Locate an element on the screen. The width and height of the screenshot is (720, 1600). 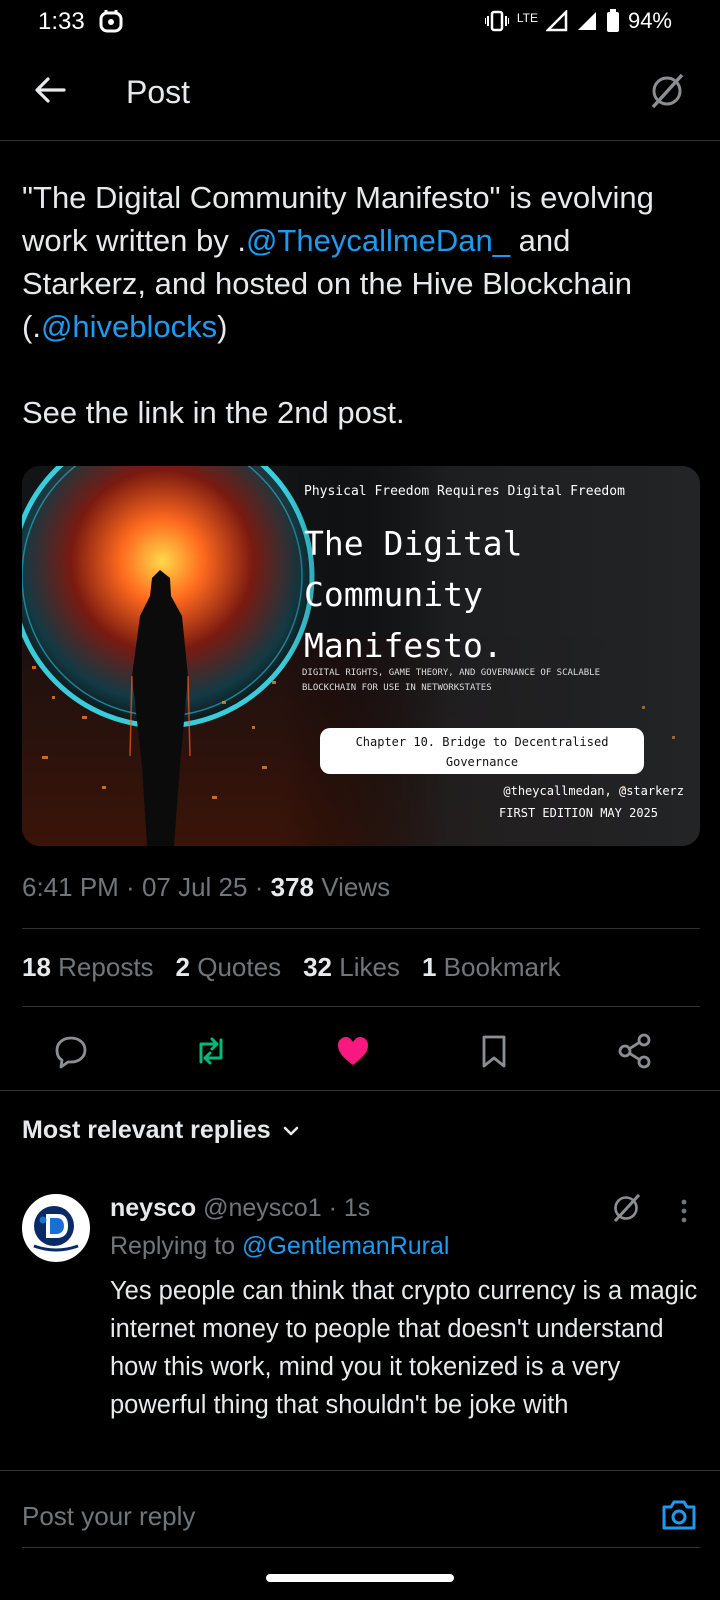
image-subtitle-line: BLOCKCHAIN FOR USE IN NETWORKSTATES is located at coordinates (397, 688).